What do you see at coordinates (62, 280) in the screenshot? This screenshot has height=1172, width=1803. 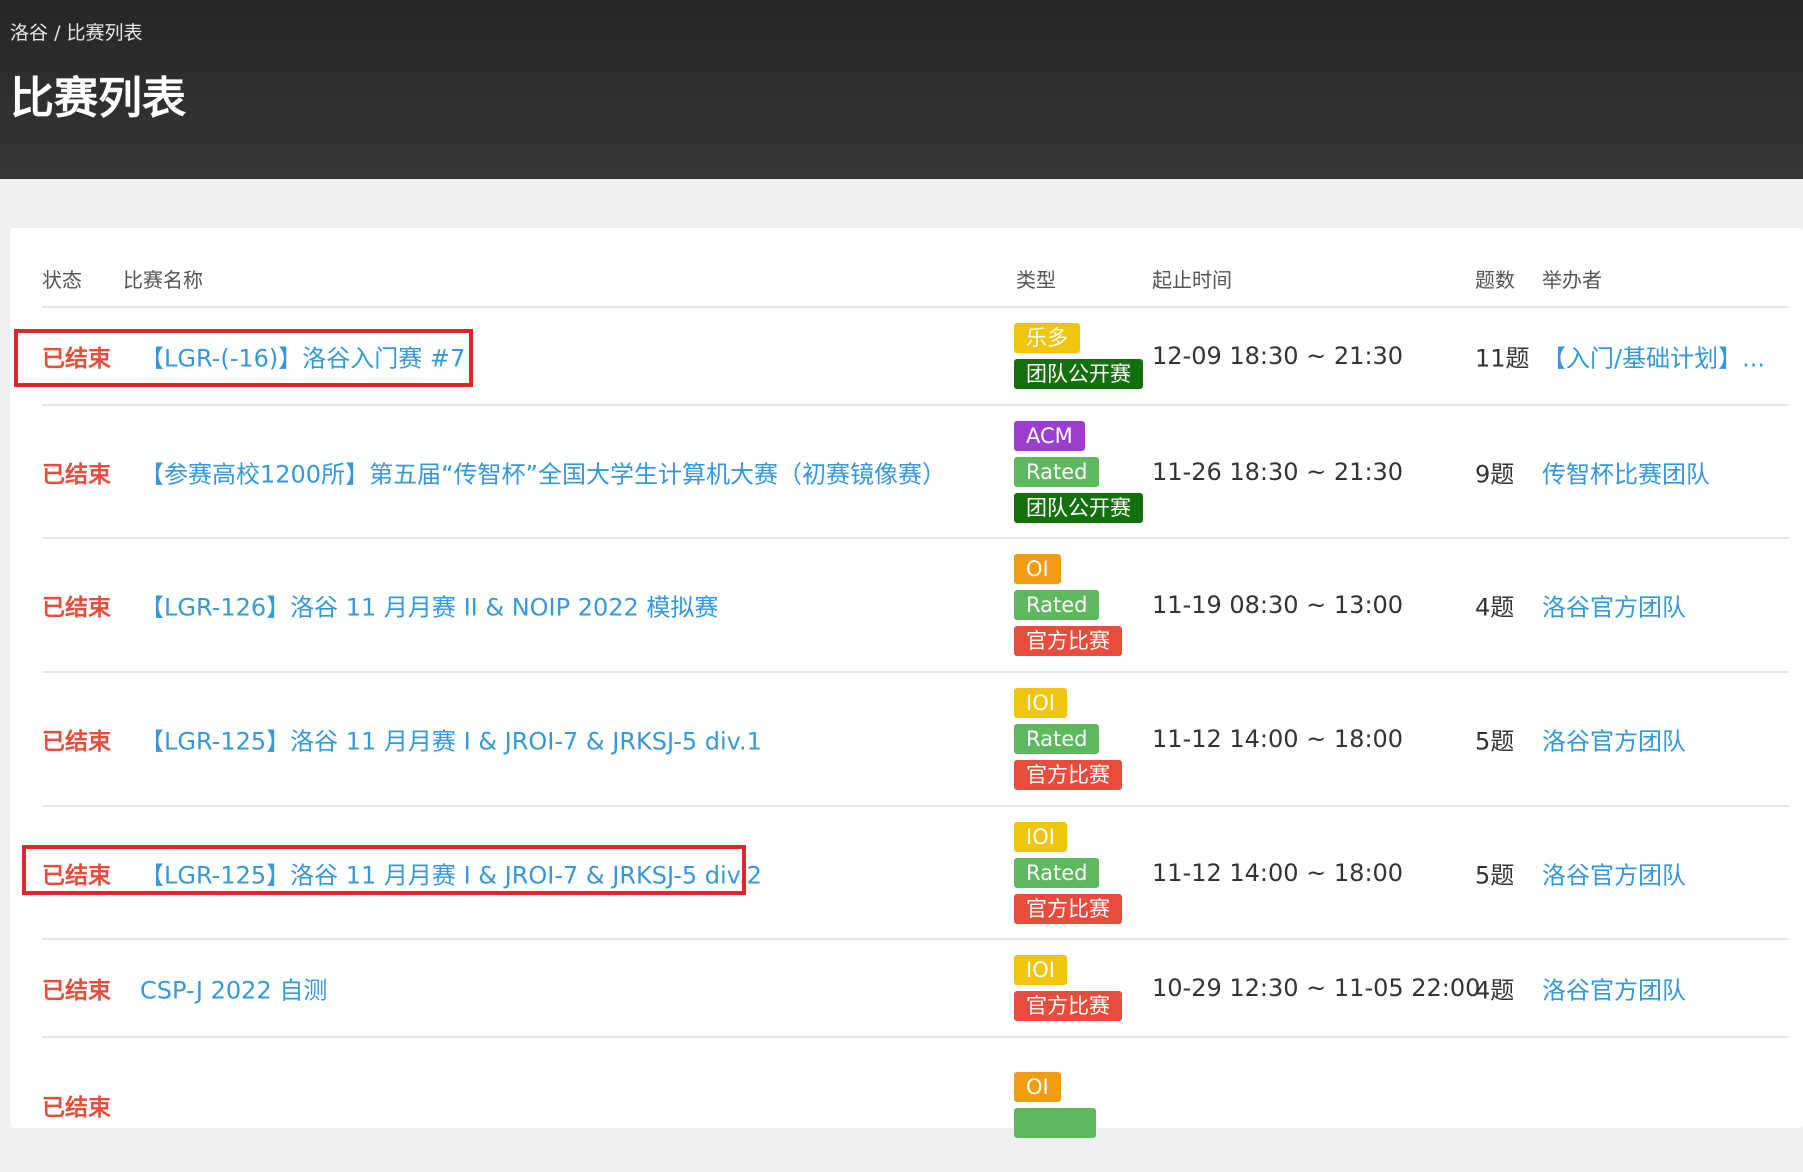 I see `column-header-status: 状态` at bounding box center [62, 280].